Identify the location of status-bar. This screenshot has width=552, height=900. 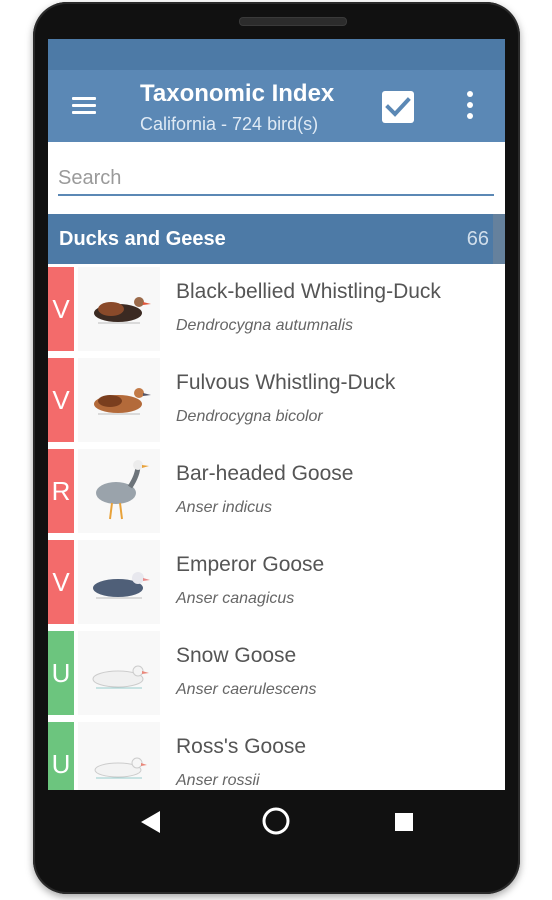
(276, 54).